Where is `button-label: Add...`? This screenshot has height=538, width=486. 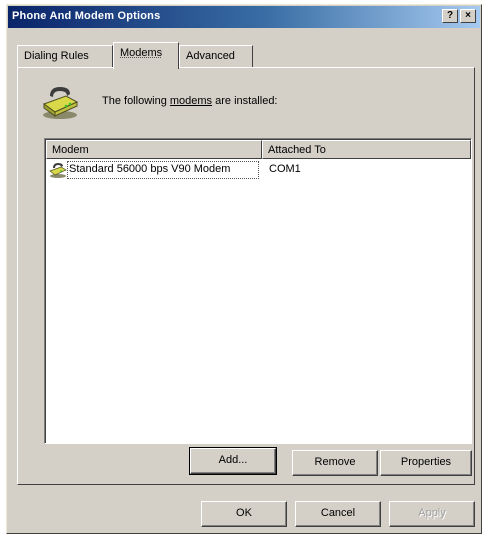 button-label: Add... is located at coordinates (233, 460).